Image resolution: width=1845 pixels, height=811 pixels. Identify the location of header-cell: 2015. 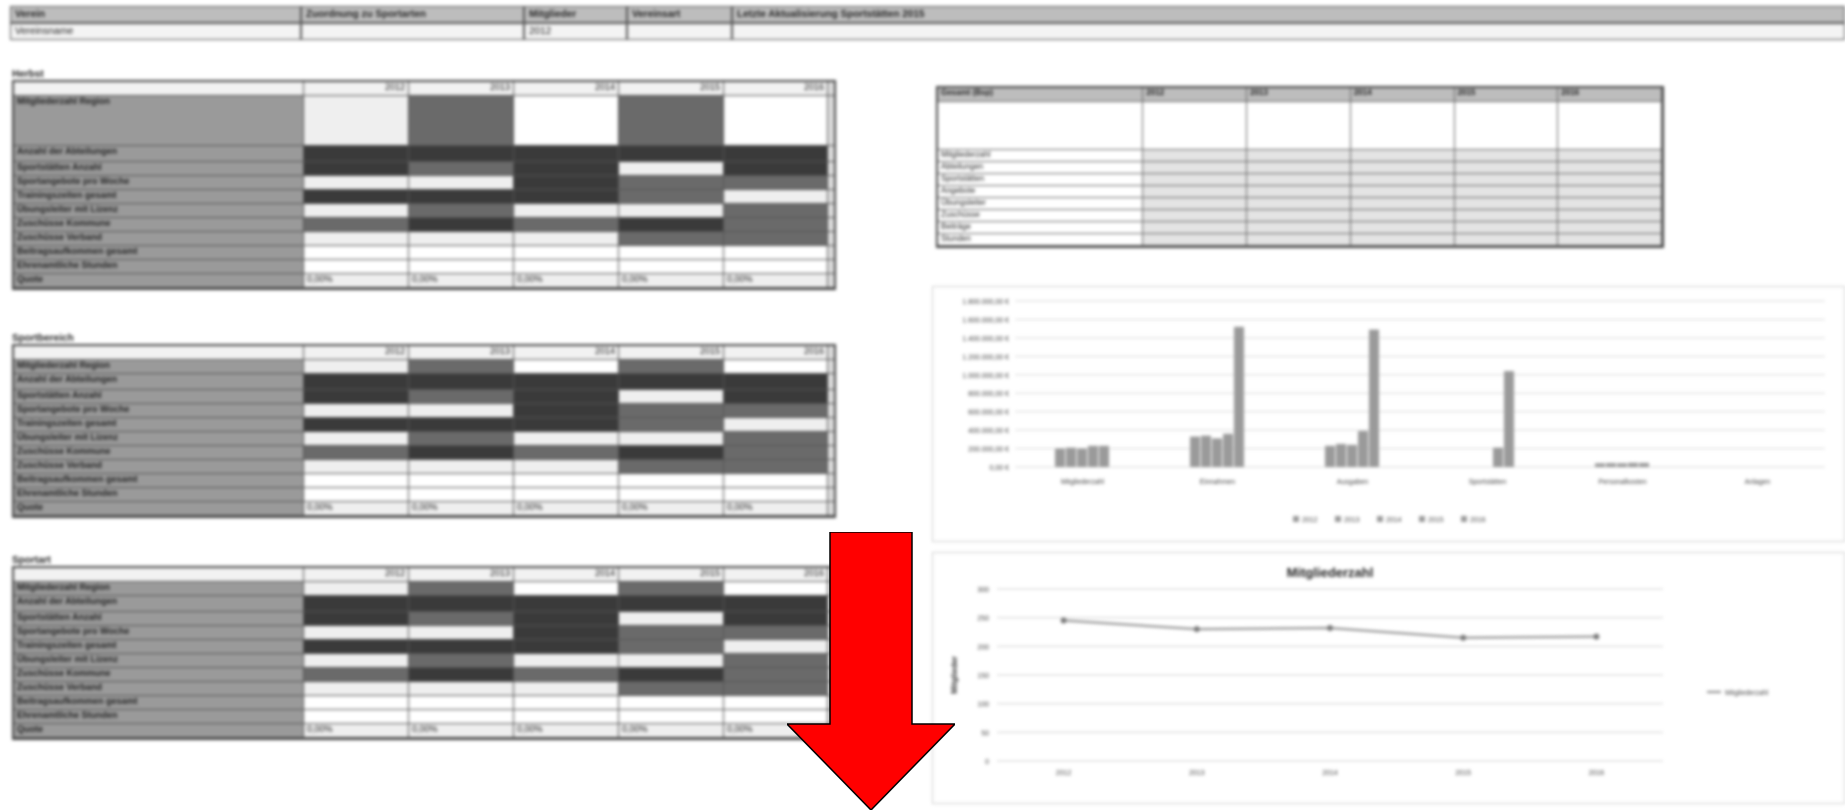
(1507, 94).